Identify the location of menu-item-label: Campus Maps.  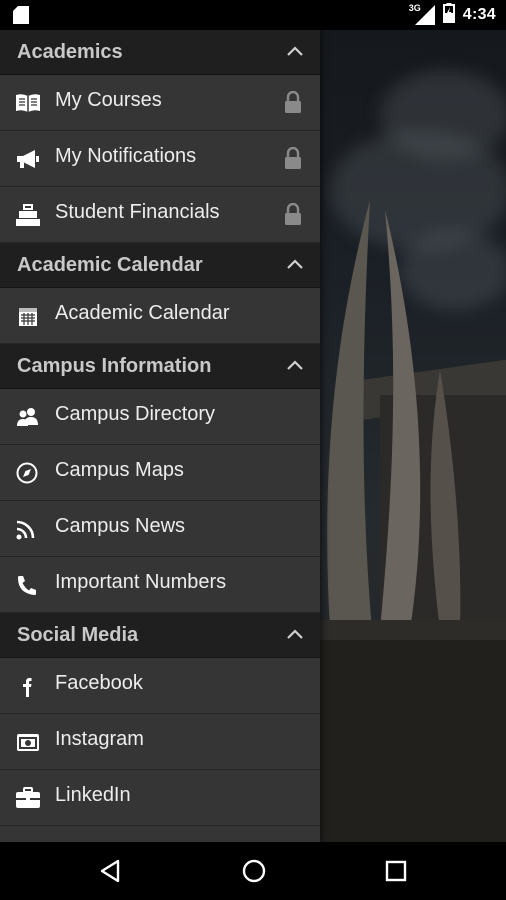
(119, 470).